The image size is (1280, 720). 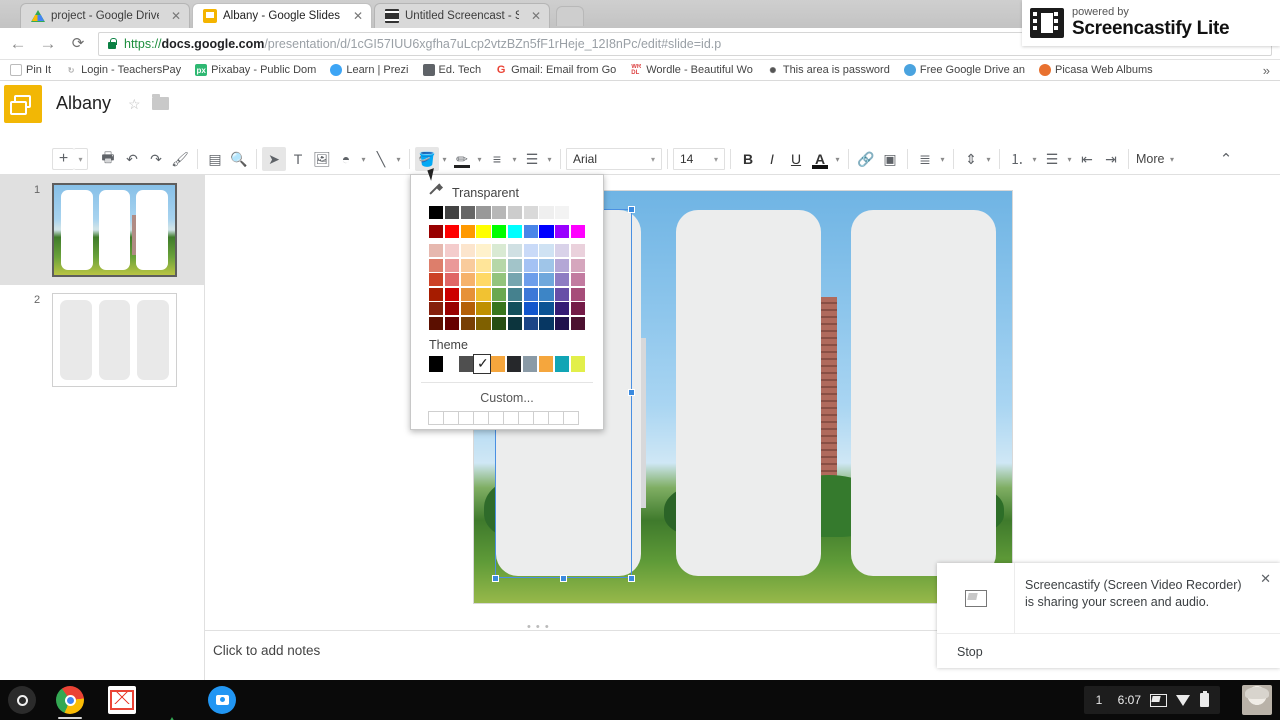 I want to click on more-label: More, so click(x=1150, y=159).